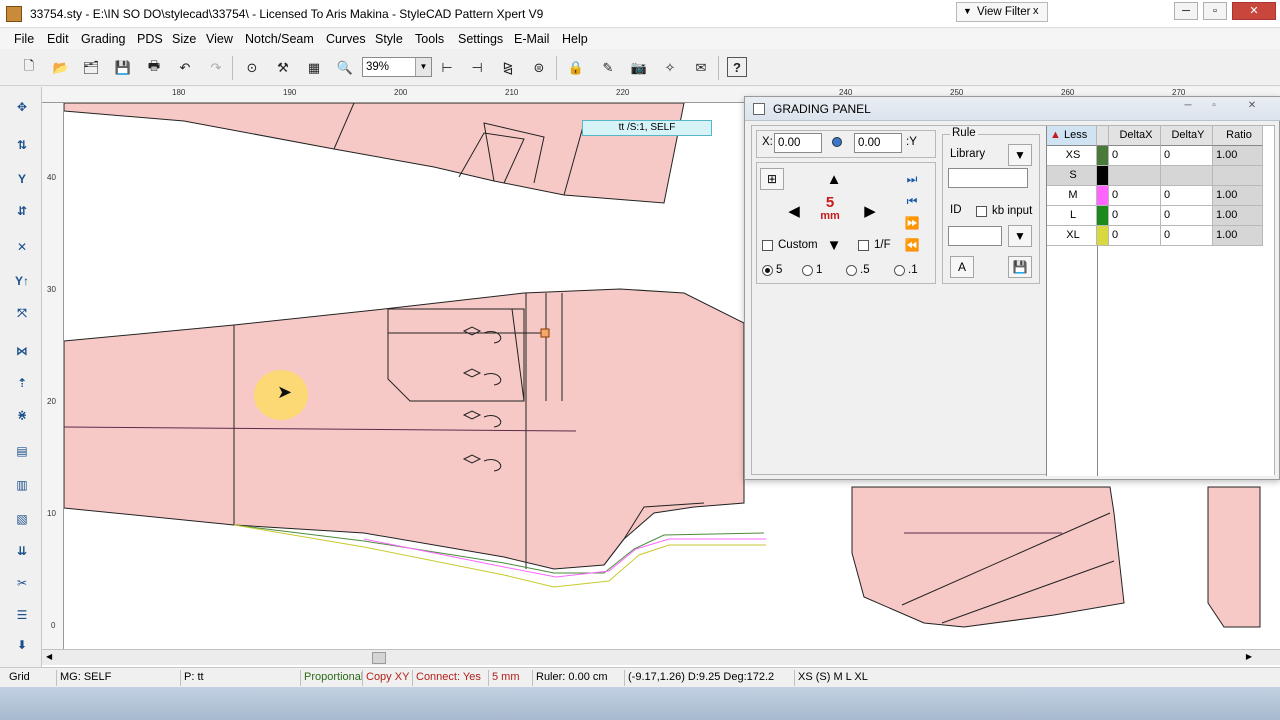  I want to click on maximize-button: ▫, so click(1215, 11).